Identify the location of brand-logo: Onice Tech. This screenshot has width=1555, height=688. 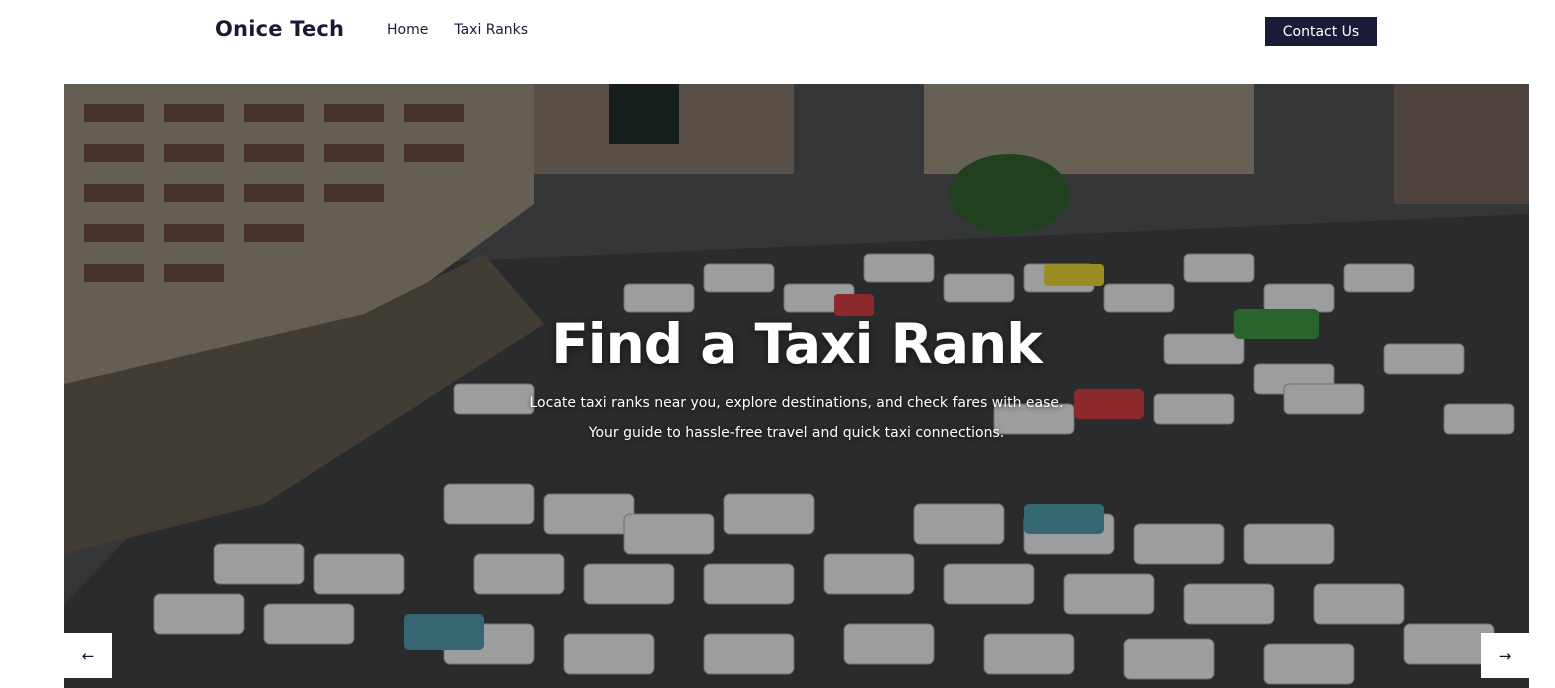
(279, 29).